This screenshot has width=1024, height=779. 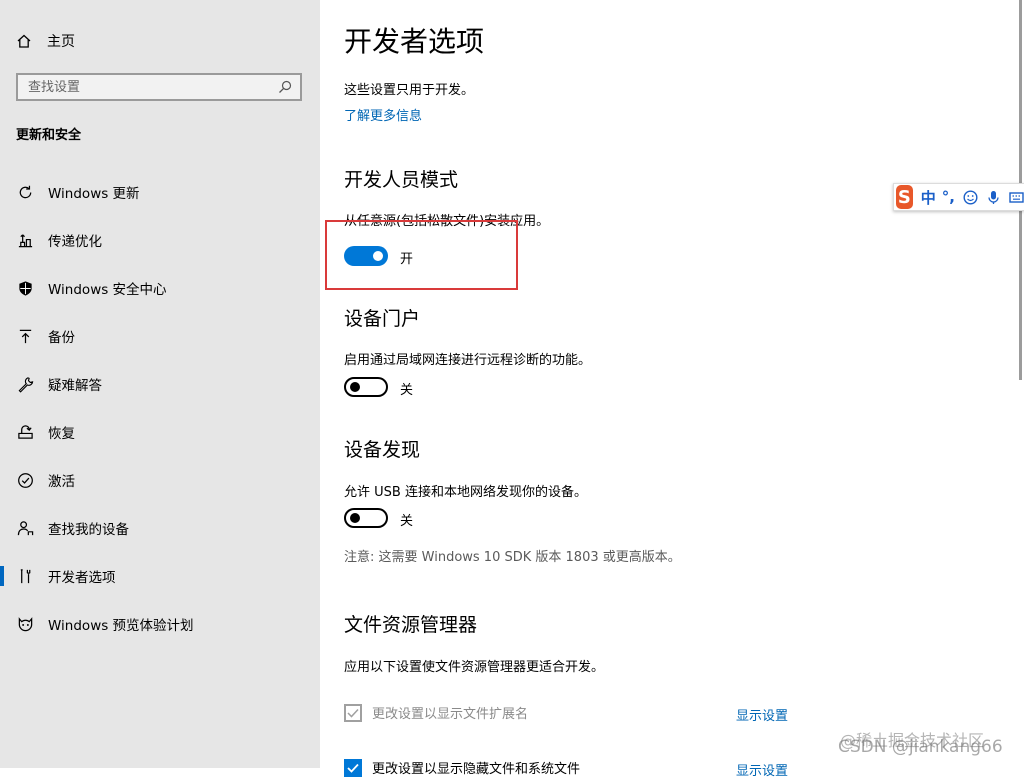 What do you see at coordinates (25, 384) in the screenshot?
I see `wrench-icon` at bounding box center [25, 384].